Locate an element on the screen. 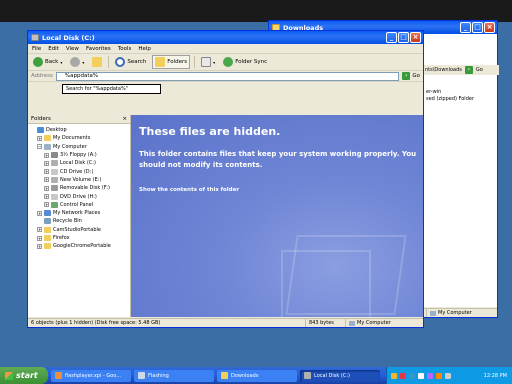  folder-sync-button: Folder Sync is located at coordinates (245, 62).